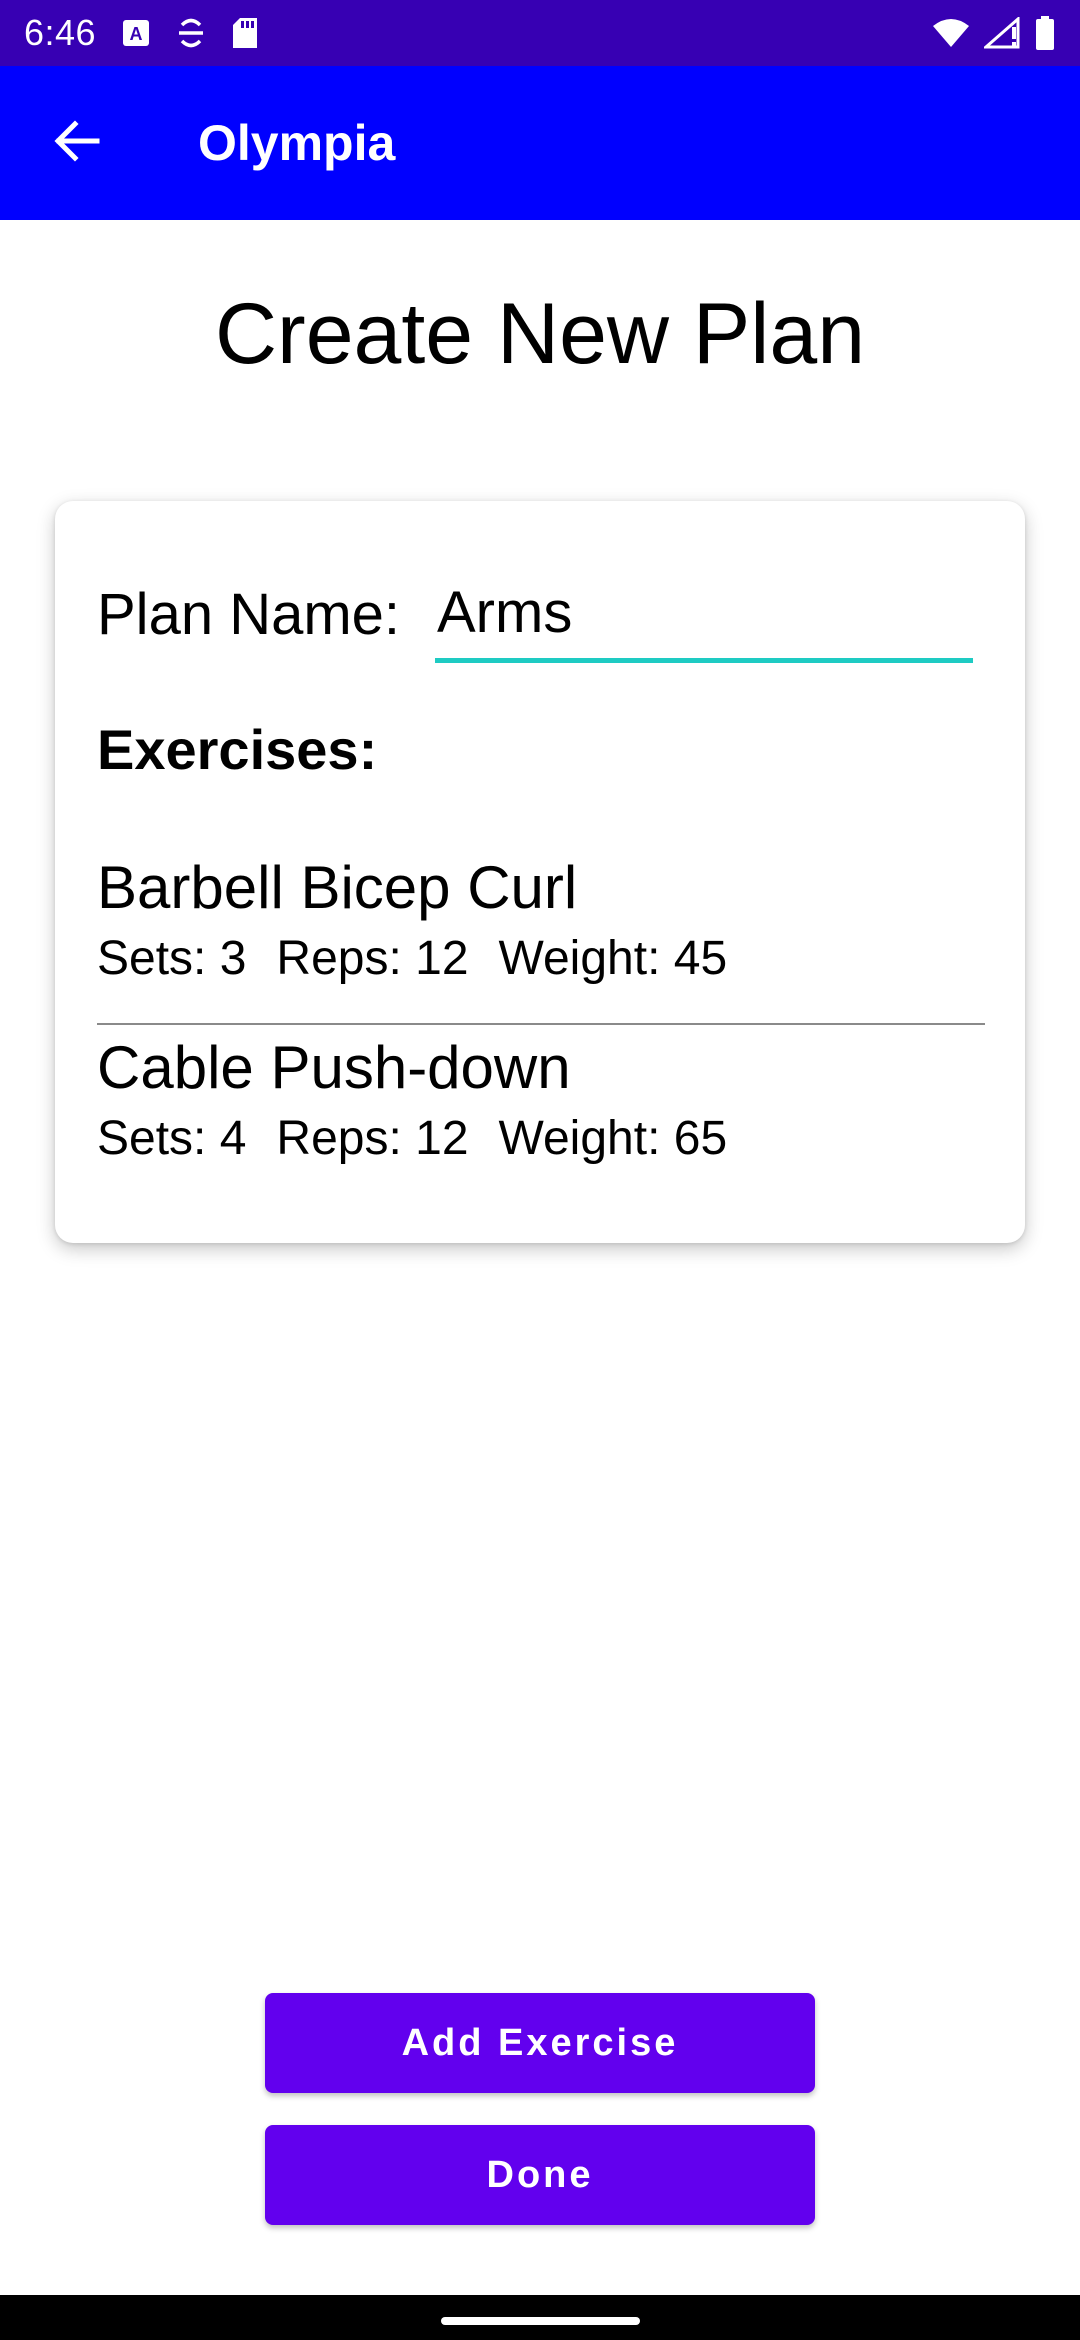  What do you see at coordinates (1002, 33) in the screenshot?
I see `signal-icon` at bounding box center [1002, 33].